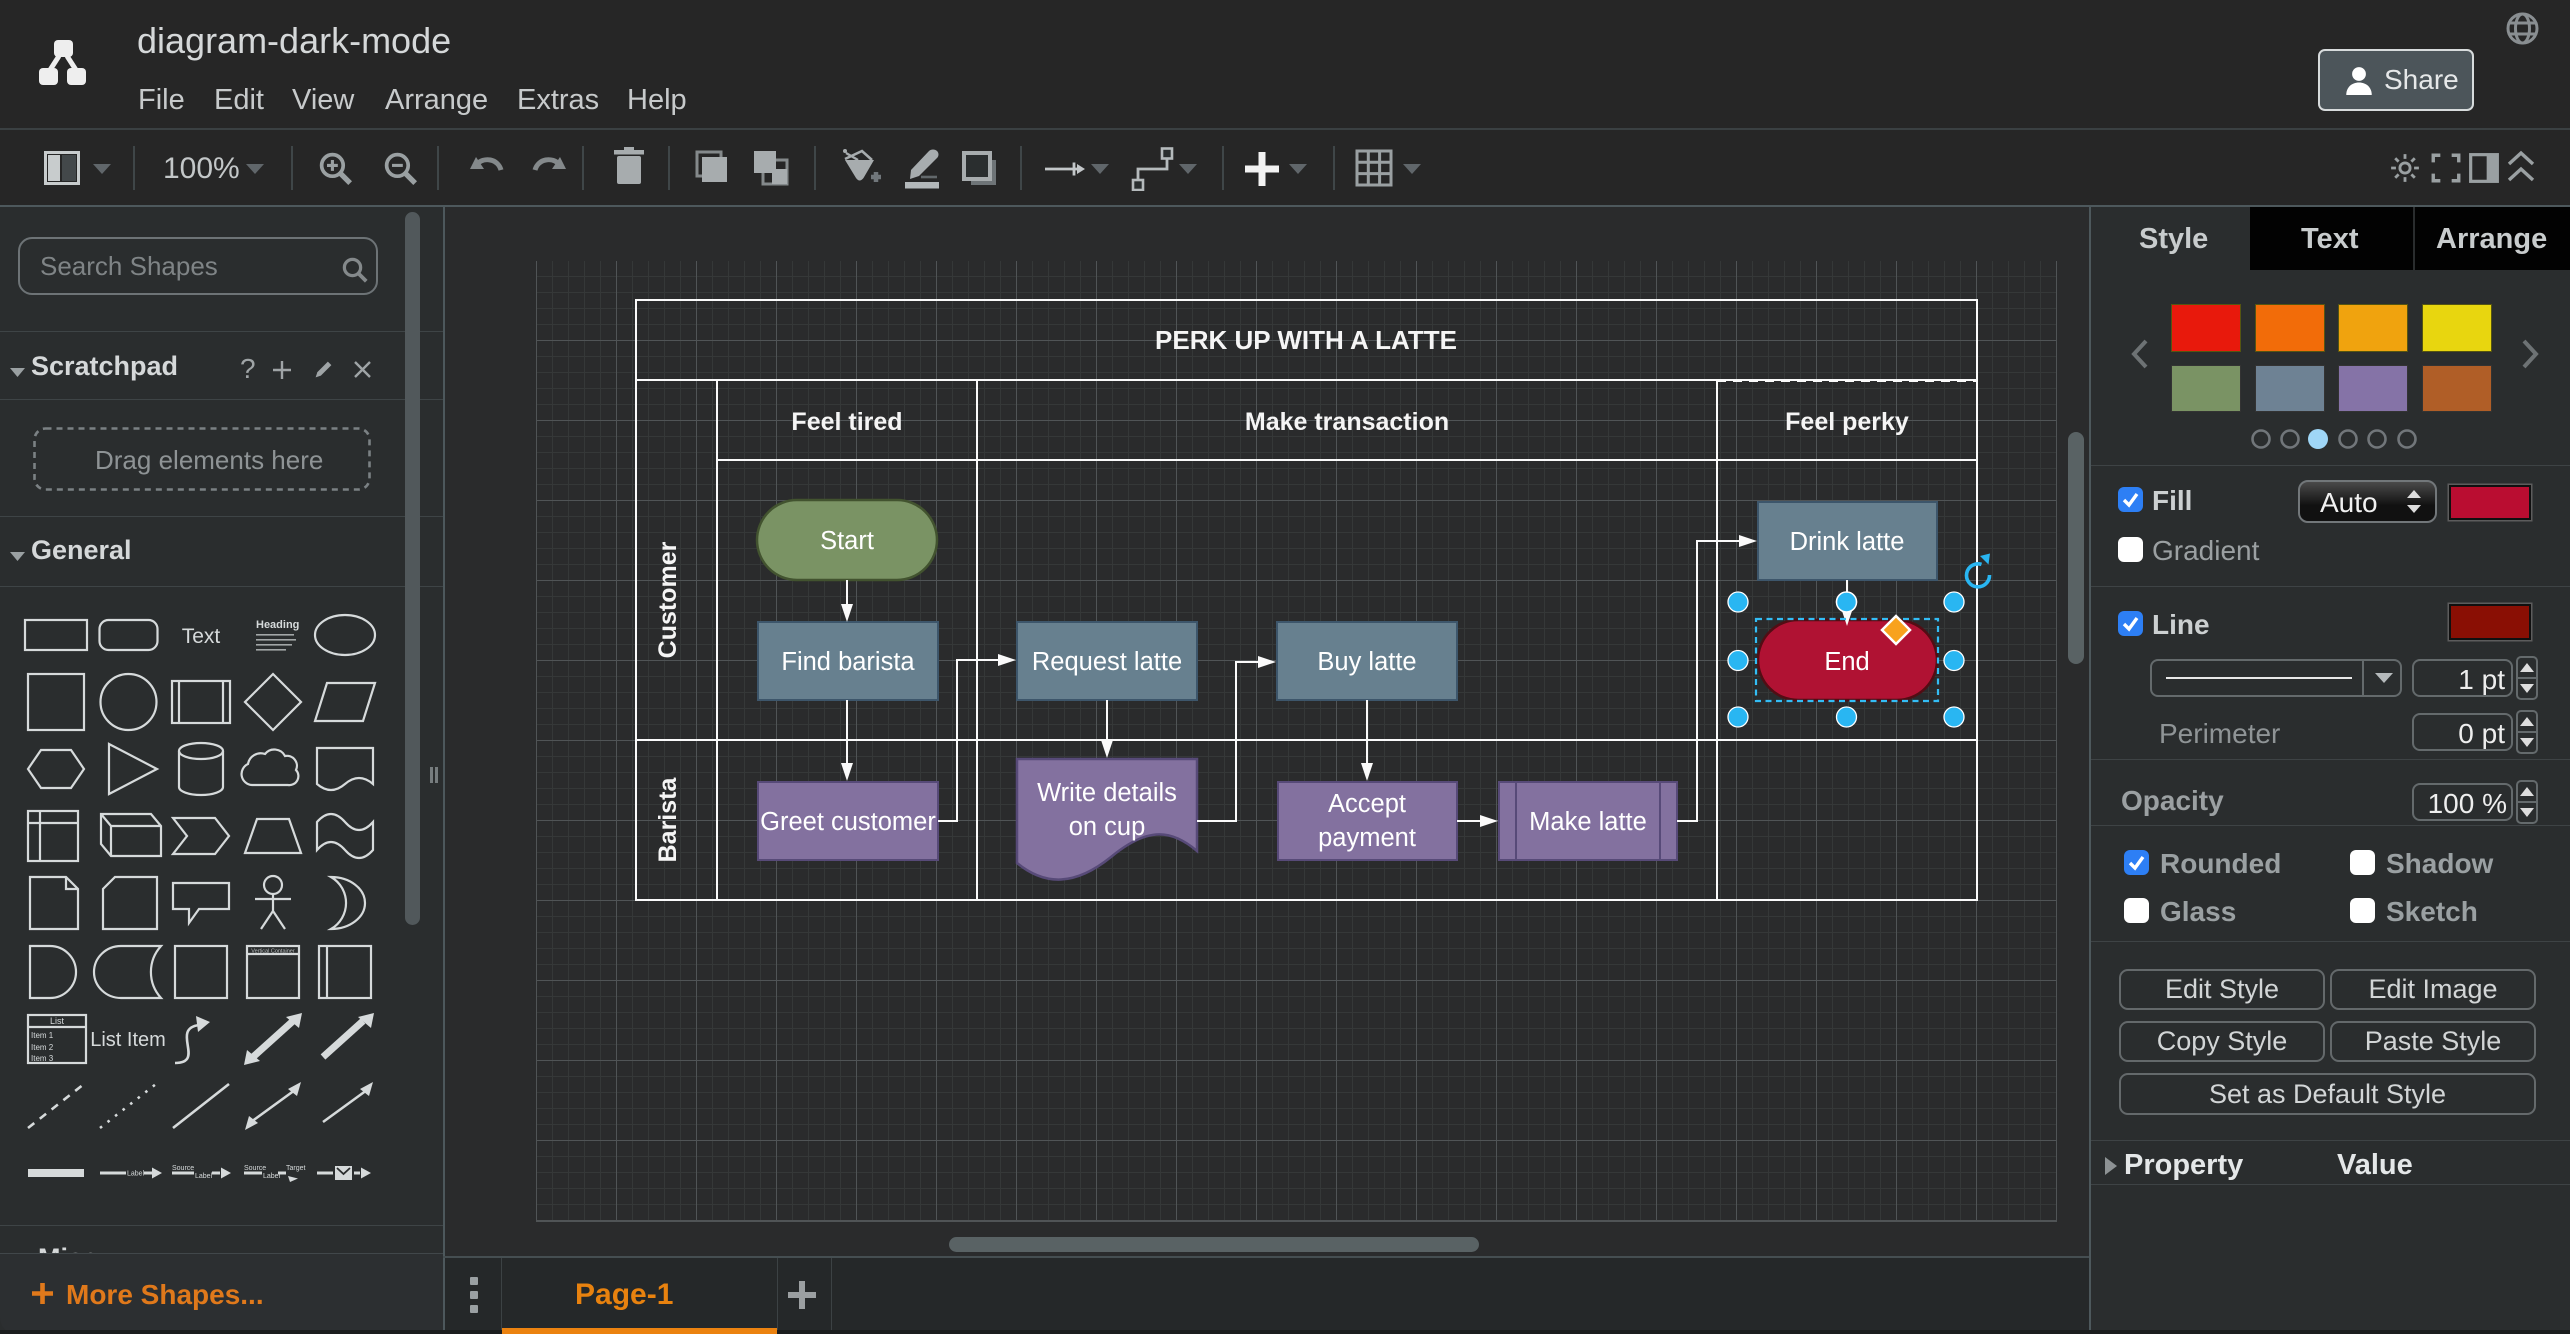 The height and width of the screenshot is (1334, 2570). What do you see at coordinates (1846, 662) in the screenshot?
I see `svg-text: End` at bounding box center [1846, 662].